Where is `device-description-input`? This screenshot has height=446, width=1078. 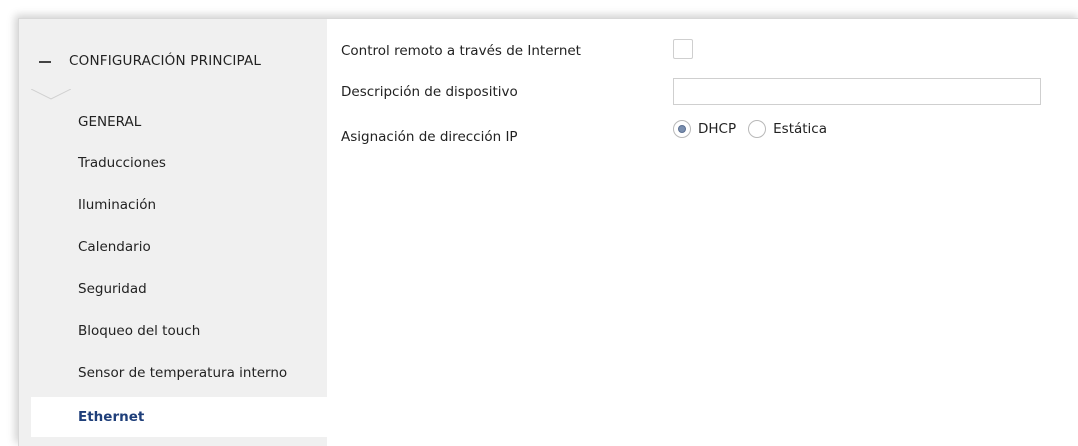
device-description-input is located at coordinates (857, 91).